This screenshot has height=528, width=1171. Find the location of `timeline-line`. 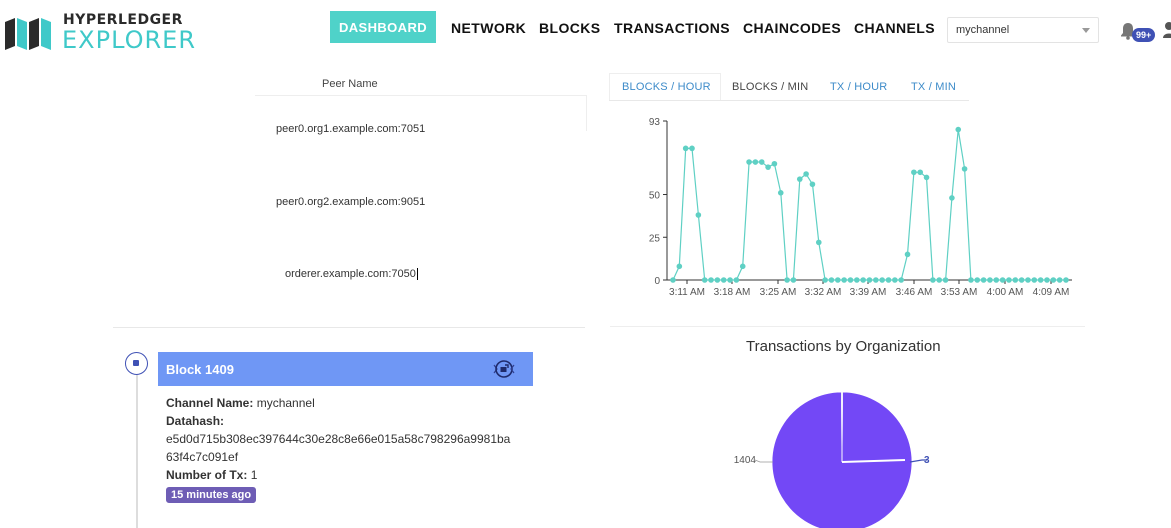

timeline-line is located at coordinates (137, 449).